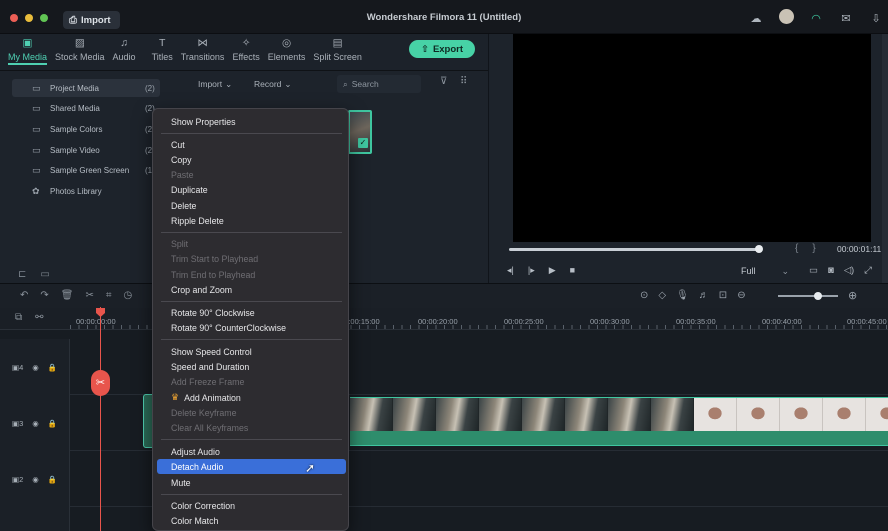 This screenshot has width=888, height=531. Describe the element at coordinates (619, 414) in the screenshot. I see `video-clip` at that location.